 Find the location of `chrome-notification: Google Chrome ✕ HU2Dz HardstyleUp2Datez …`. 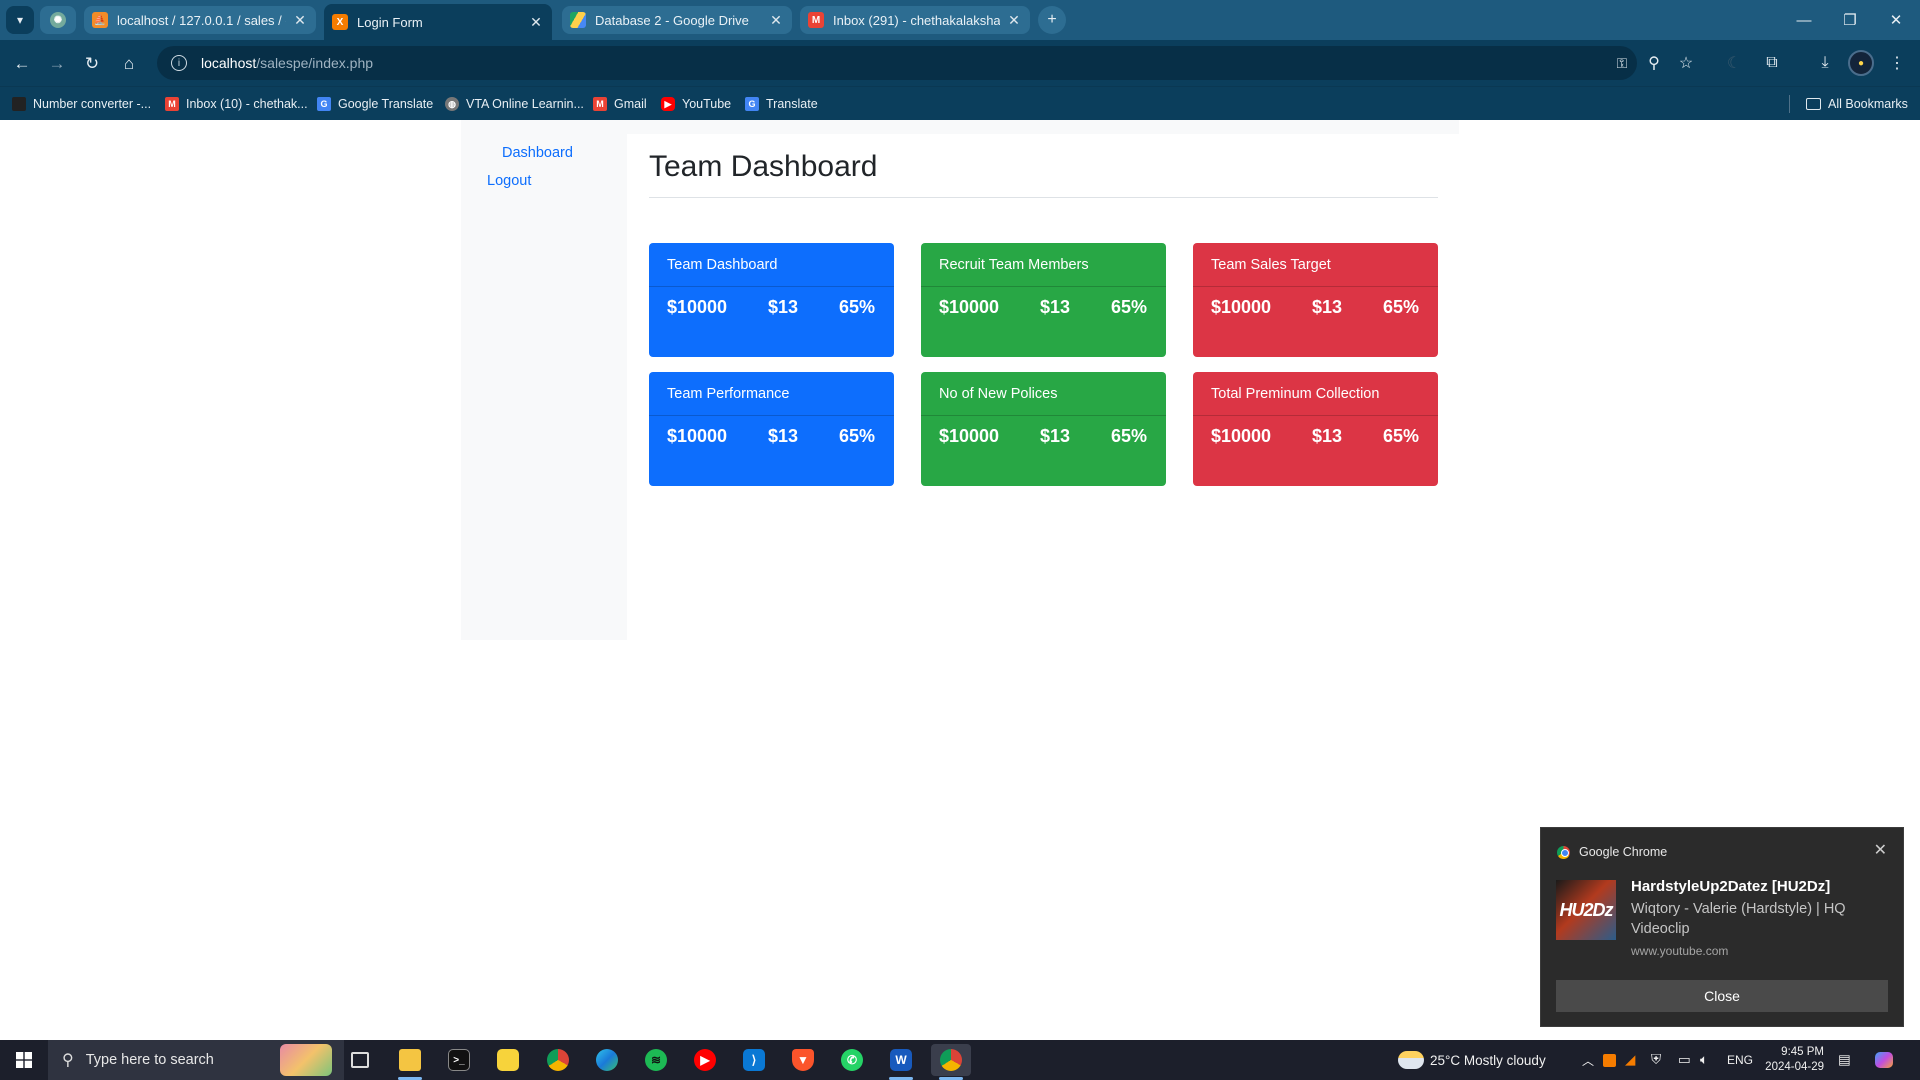

chrome-notification: Google Chrome ✕ HU2Dz HardstyleUp2Datez … is located at coordinates (1722, 927).